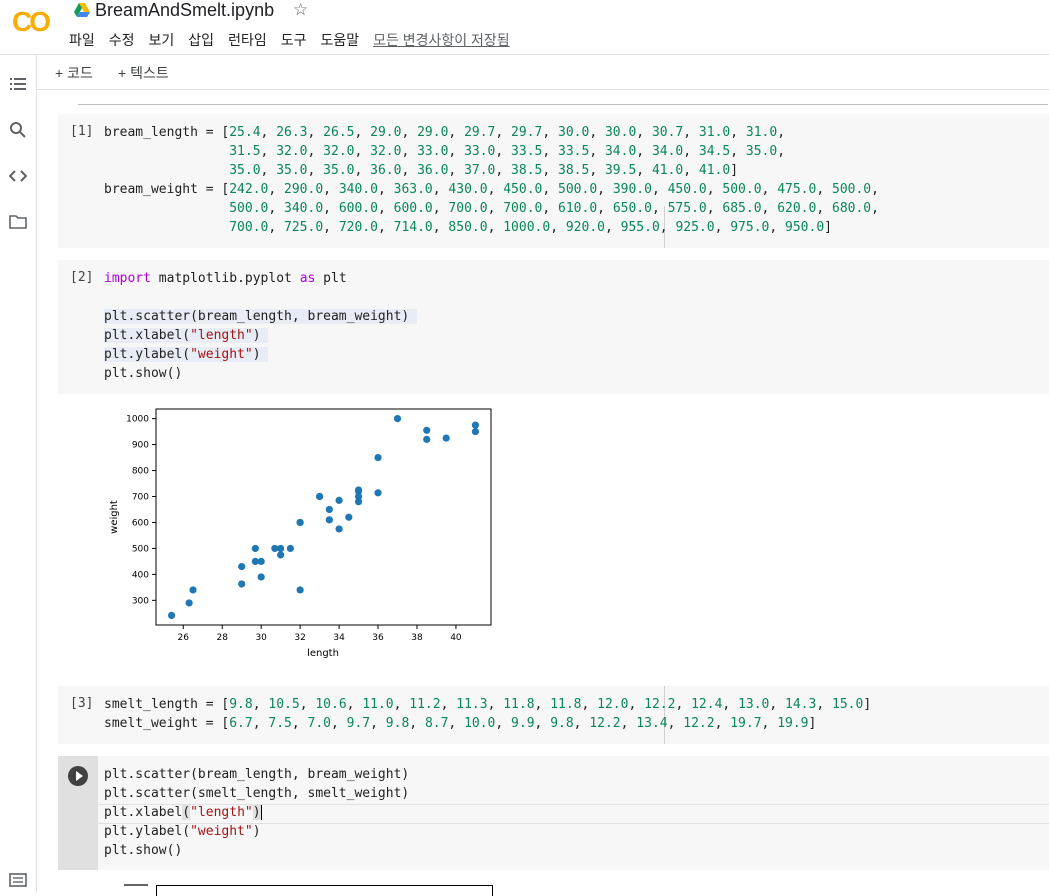  What do you see at coordinates (140, 446) in the screenshot?
I see `y-tick-label: 900` at bounding box center [140, 446].